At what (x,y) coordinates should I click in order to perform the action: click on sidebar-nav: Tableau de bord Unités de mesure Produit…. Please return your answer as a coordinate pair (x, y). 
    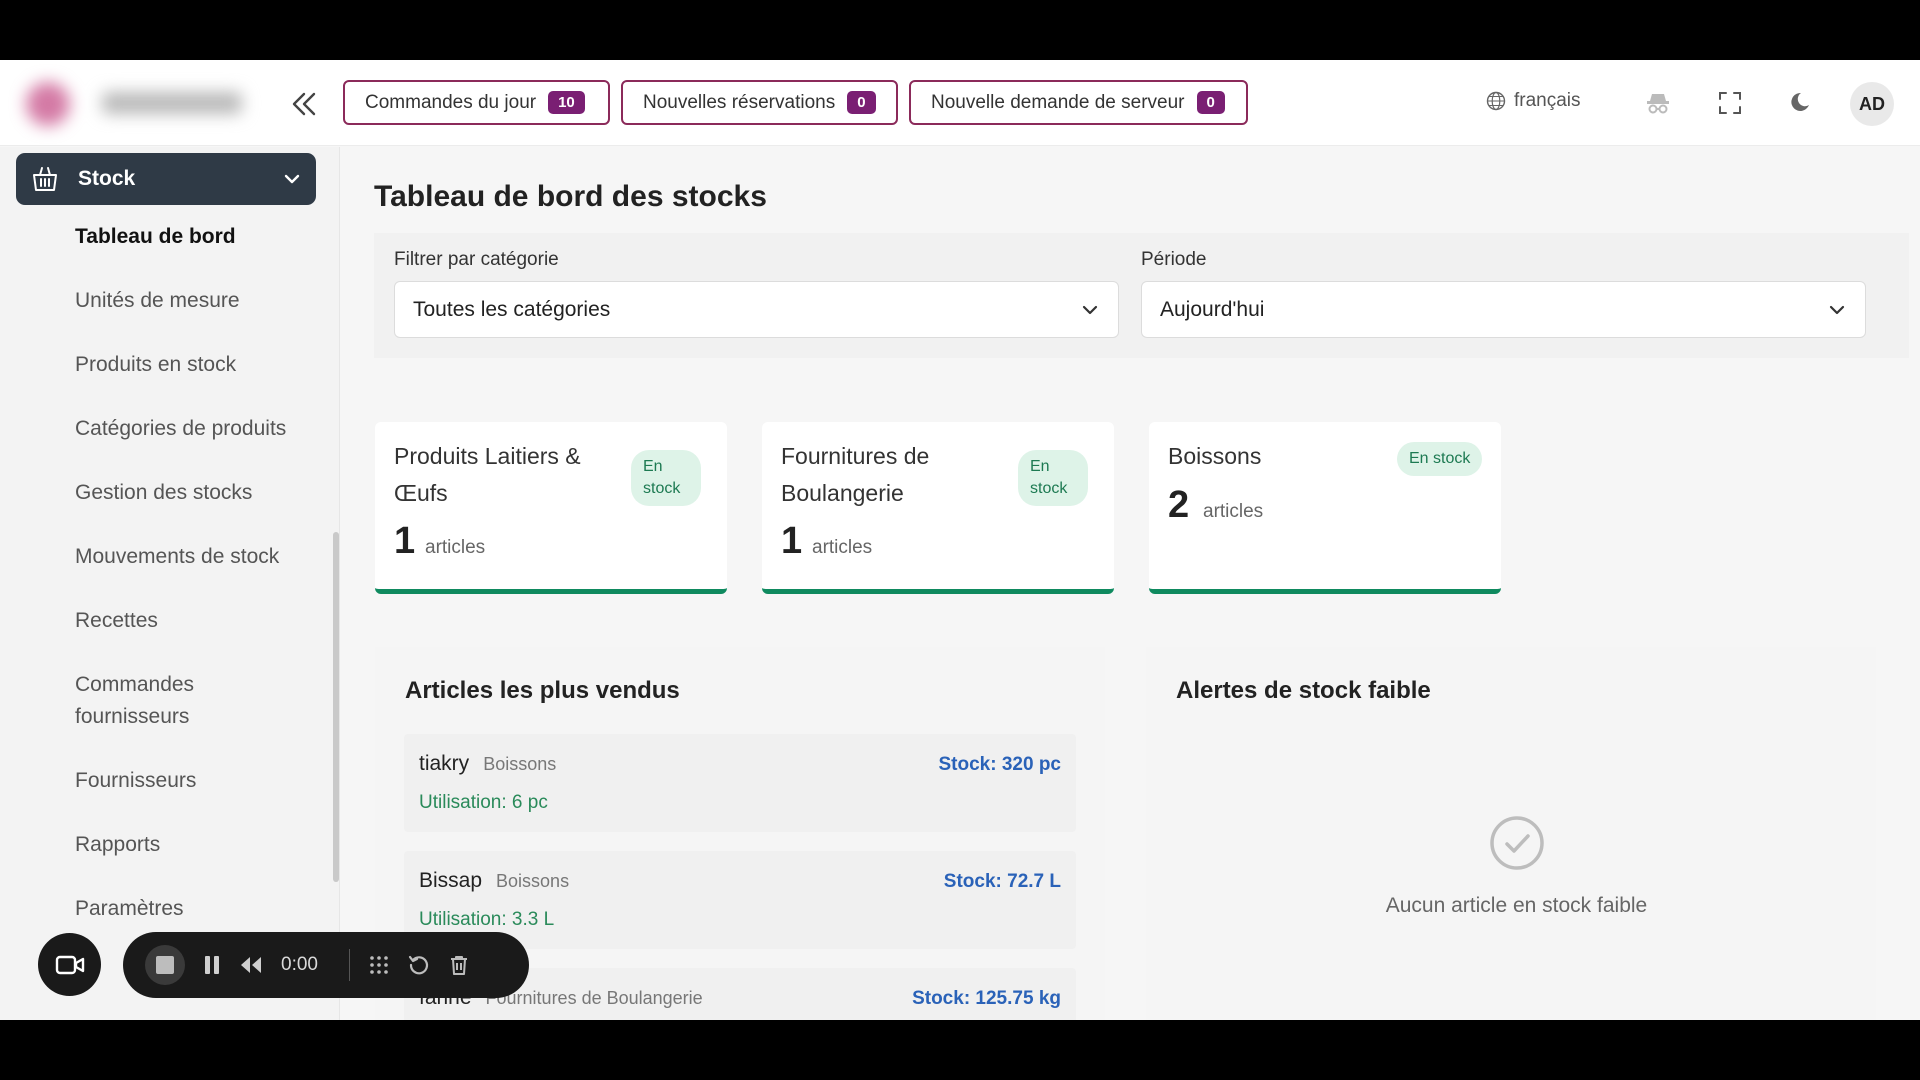
    Looking at the image, I should click on (200, 589).